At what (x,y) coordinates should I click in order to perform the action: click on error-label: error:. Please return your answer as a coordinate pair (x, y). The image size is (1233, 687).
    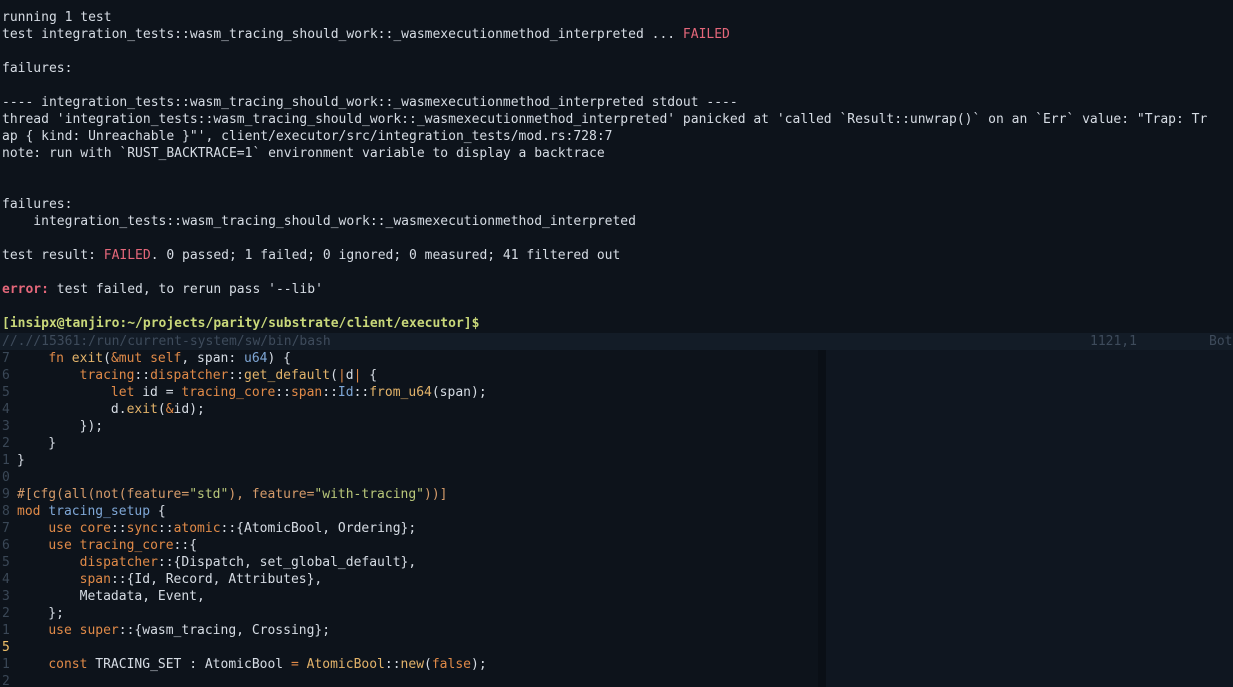
    Looking at the image, I should click on (25, 289).